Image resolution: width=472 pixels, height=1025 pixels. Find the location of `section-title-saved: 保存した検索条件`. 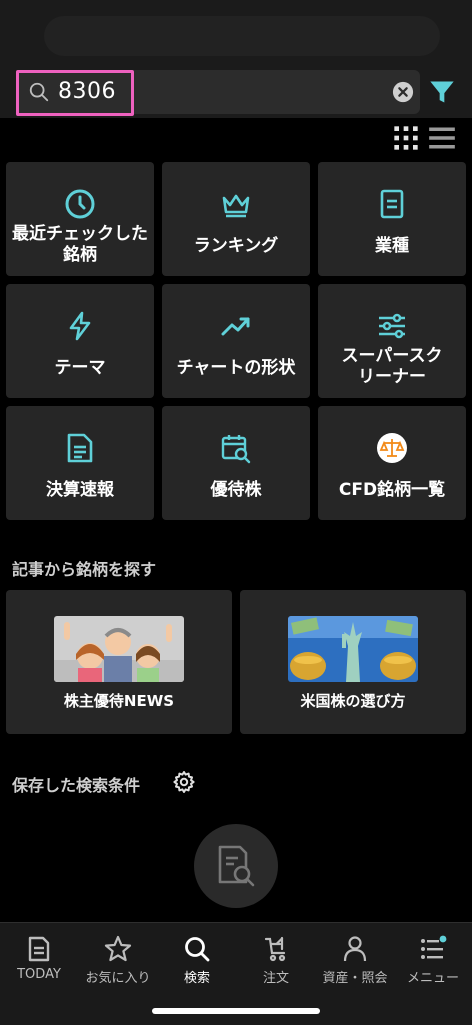

section-title-saved: 保存した検索条件 is located at coordinates (76, 785).